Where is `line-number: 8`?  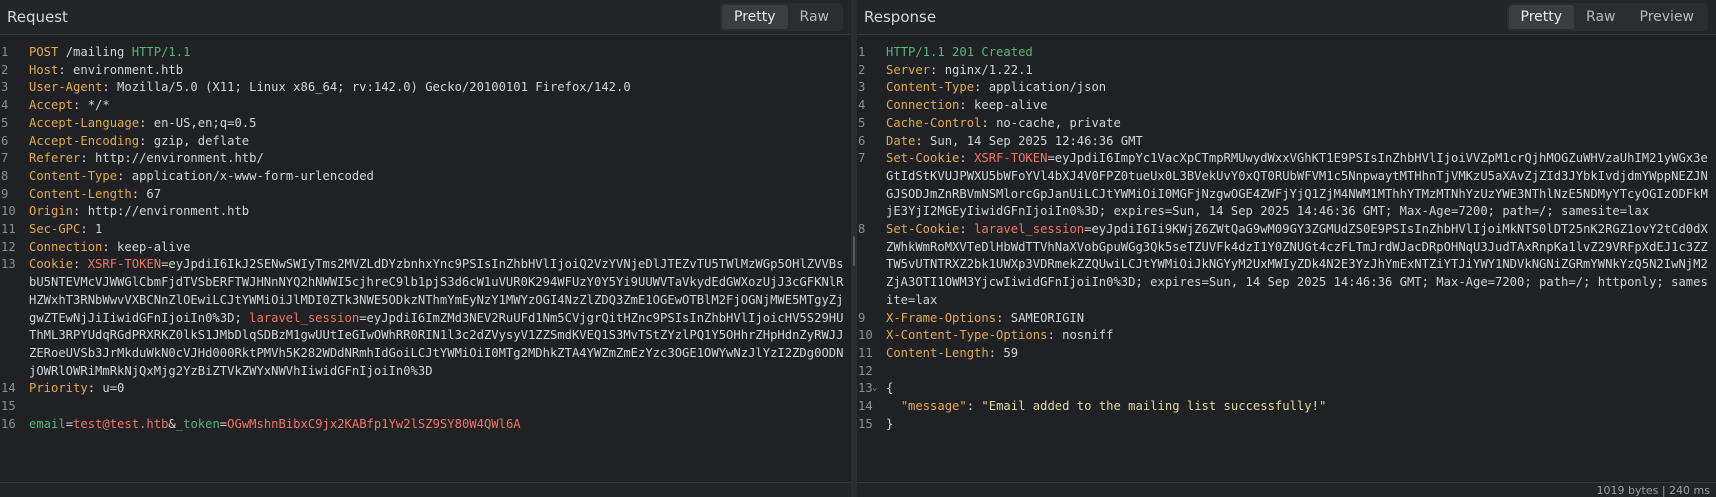
line-number: 8 is located at coordinates (5, 175).